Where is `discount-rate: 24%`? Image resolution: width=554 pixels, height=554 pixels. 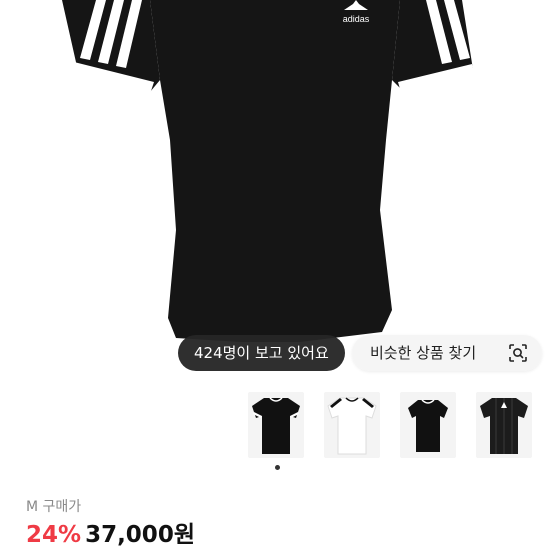
discount-rate: 24% is located at coordinates (54, 535).